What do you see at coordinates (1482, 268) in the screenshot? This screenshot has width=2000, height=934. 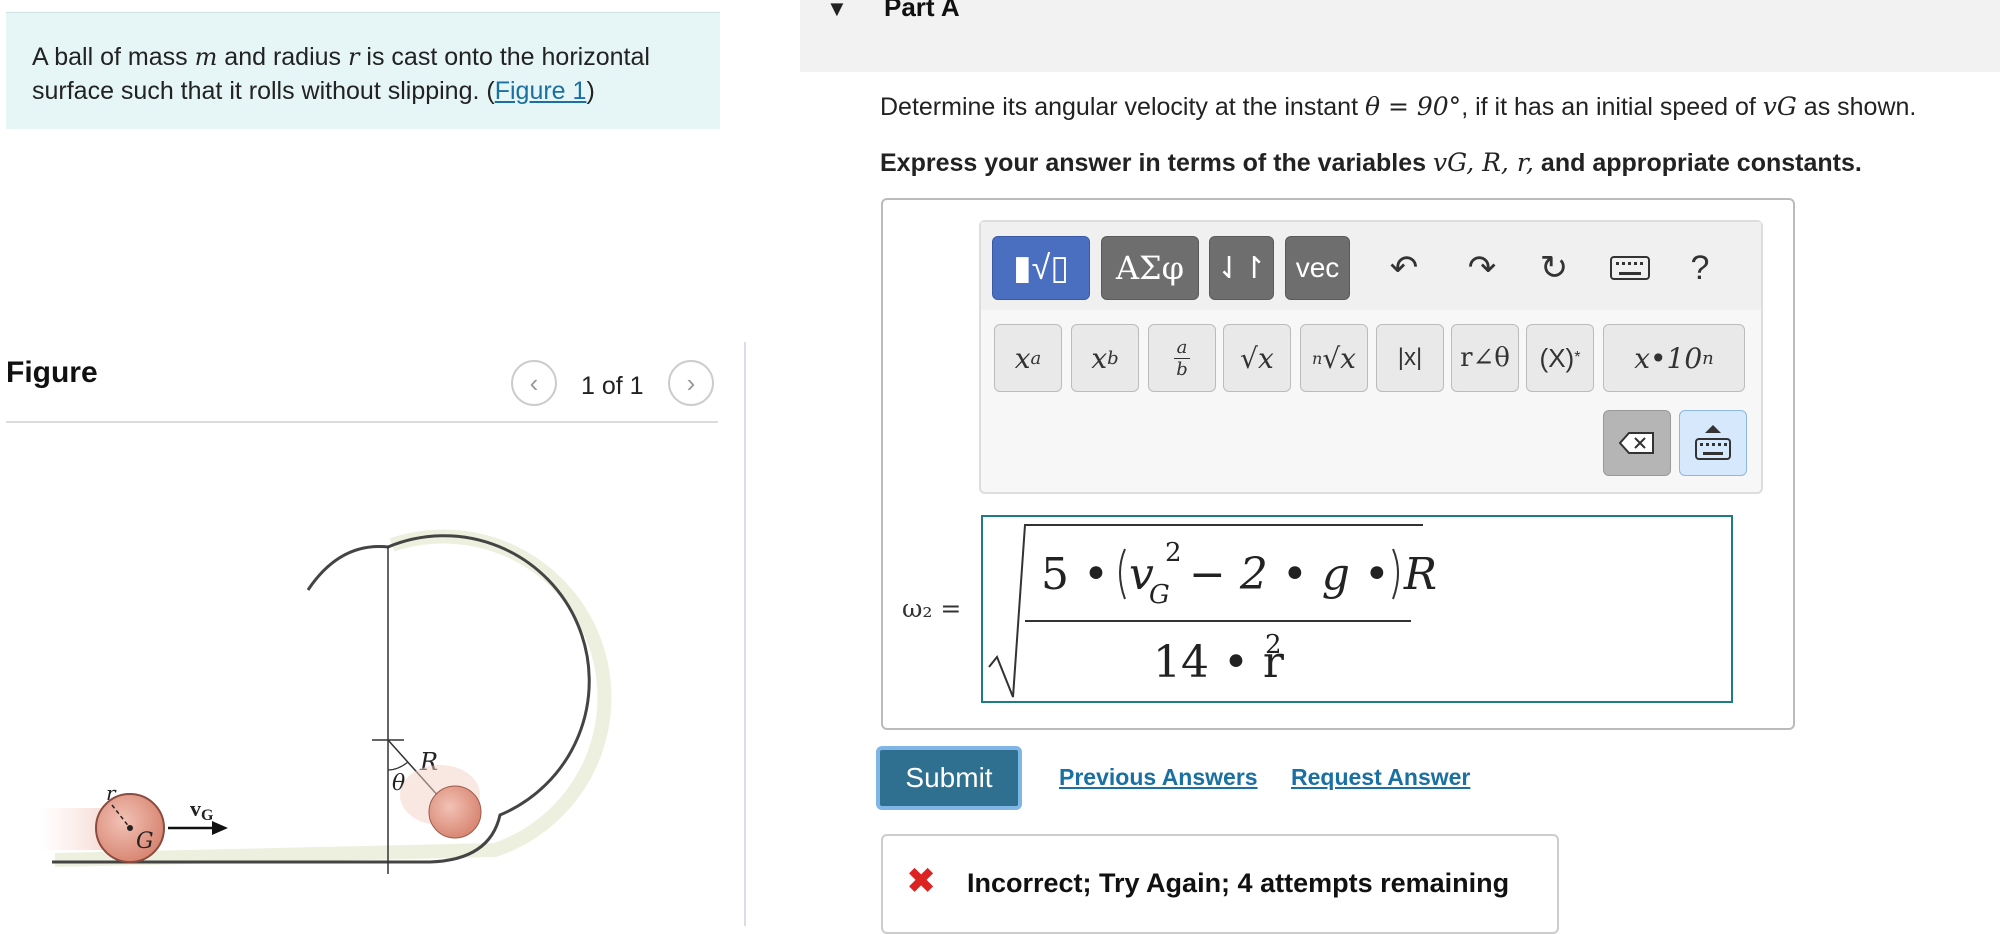 I see `redo-icon: ↷` at bounding box center [1482, 268].